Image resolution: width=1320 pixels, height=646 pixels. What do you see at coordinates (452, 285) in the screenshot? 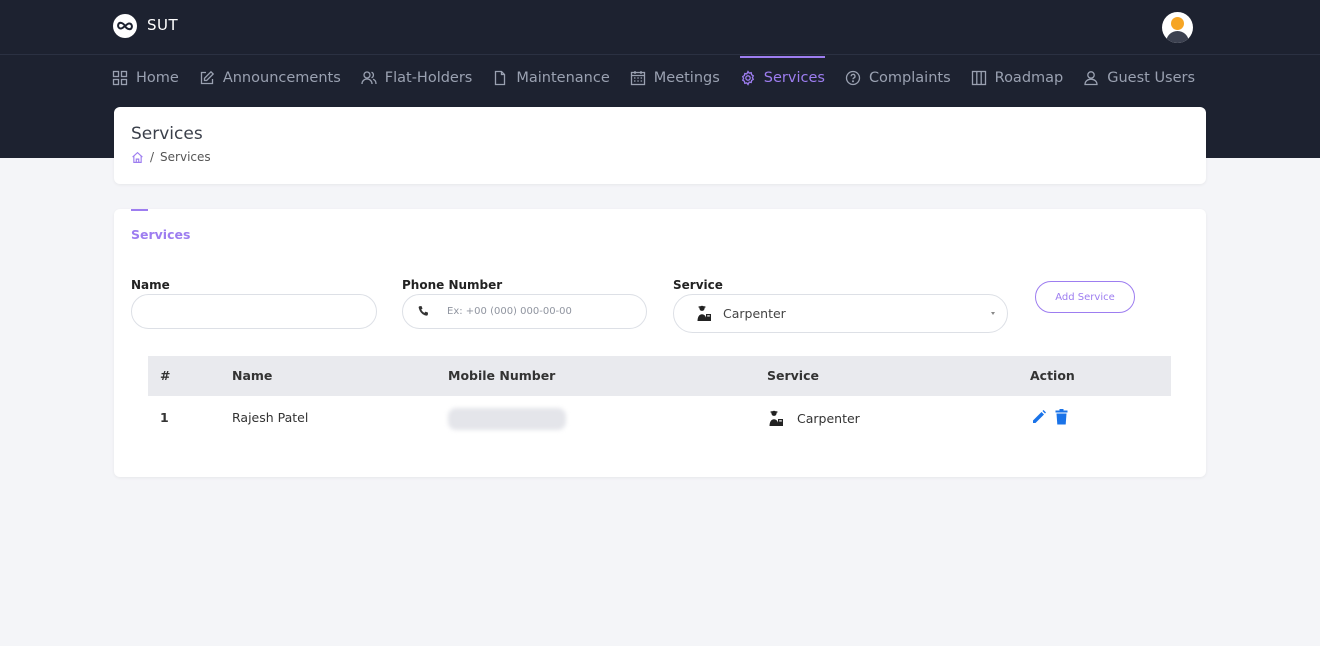
I see `phone-label: Phone Number` at bounding box center [452, 285].